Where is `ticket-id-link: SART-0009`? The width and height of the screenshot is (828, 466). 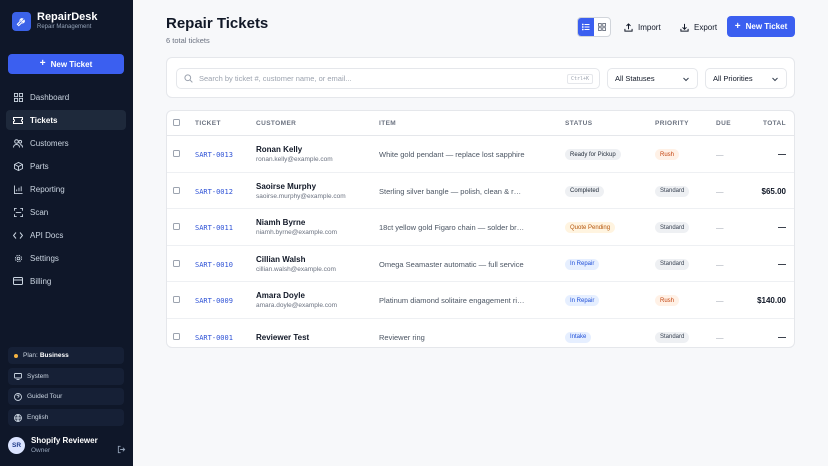
ticket-id-link: SART-0009 is located at coordinates (214, 301).